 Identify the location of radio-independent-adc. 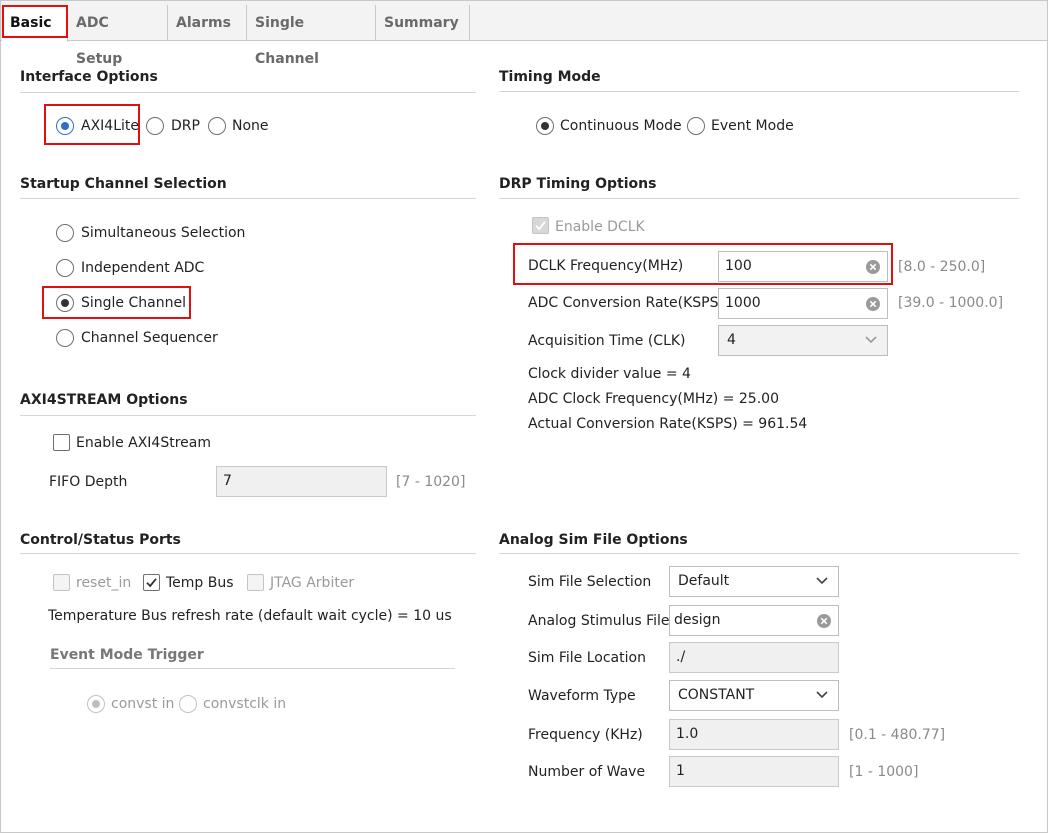
(65, 268).